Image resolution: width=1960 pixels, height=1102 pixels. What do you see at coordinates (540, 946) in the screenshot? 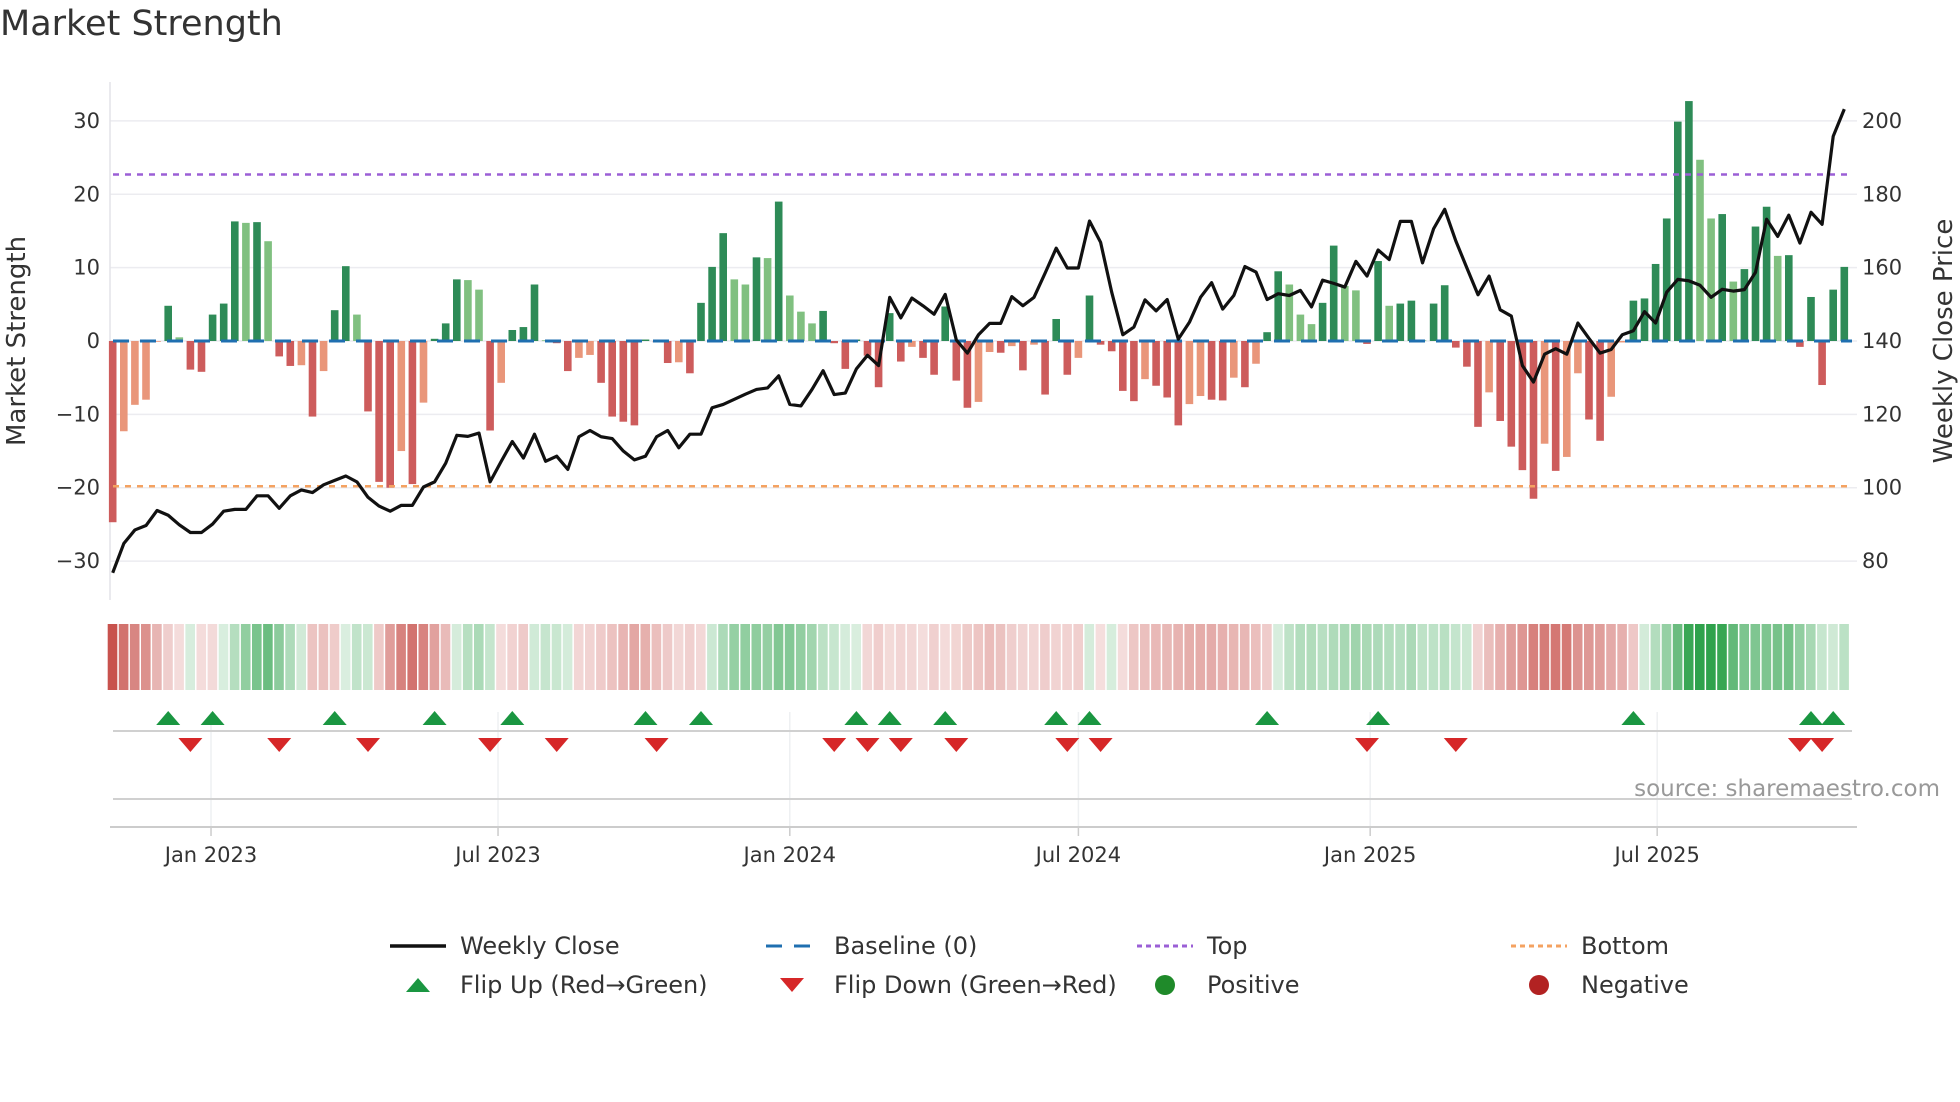
I see `legend-label: Weekly Close` at bounding box center [540, 946].